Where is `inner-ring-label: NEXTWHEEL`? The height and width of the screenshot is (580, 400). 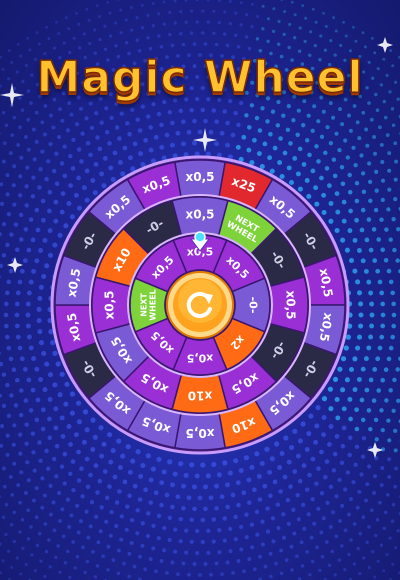 inner-ring-label: NEXTWHEEL is located at coordinates (148, 304).